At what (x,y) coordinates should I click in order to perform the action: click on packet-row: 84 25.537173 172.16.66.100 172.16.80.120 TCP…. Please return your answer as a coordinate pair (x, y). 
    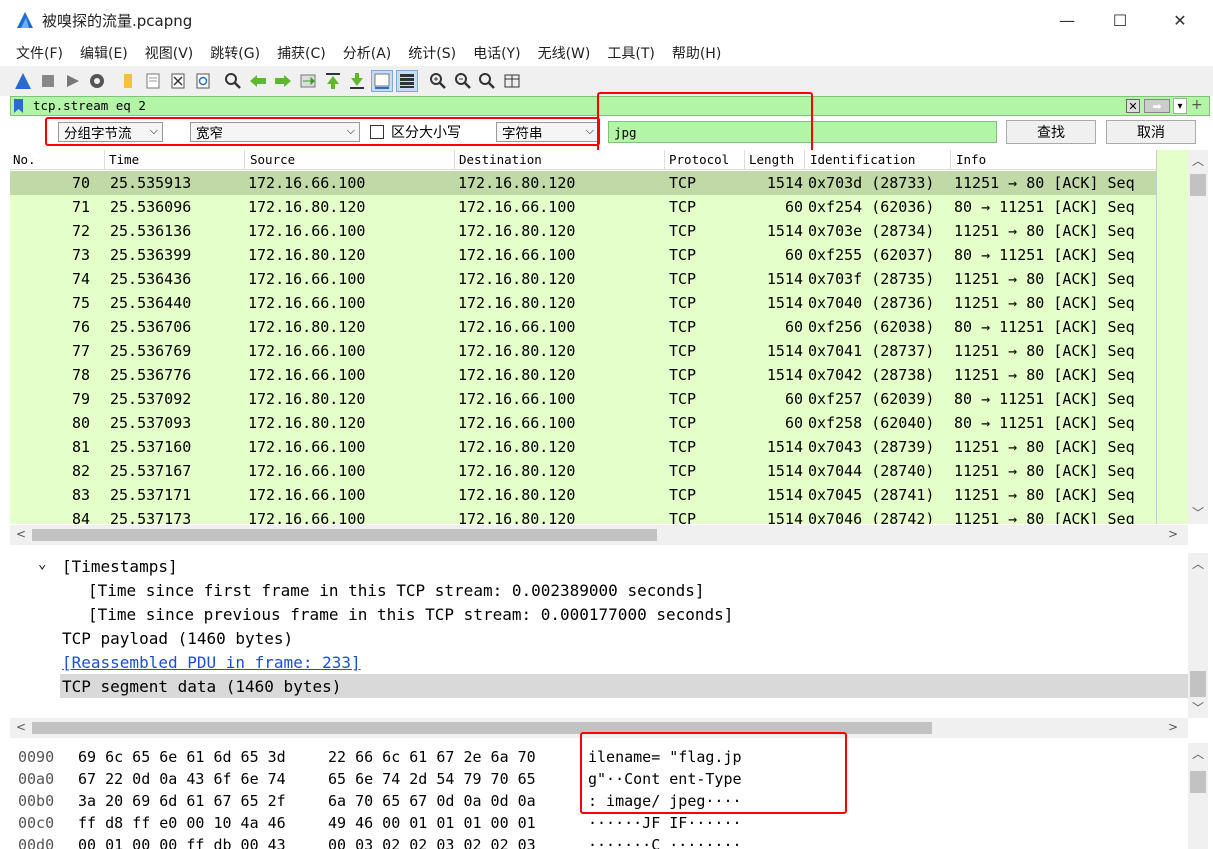
    Looking at the image, I should click on (583, 515).